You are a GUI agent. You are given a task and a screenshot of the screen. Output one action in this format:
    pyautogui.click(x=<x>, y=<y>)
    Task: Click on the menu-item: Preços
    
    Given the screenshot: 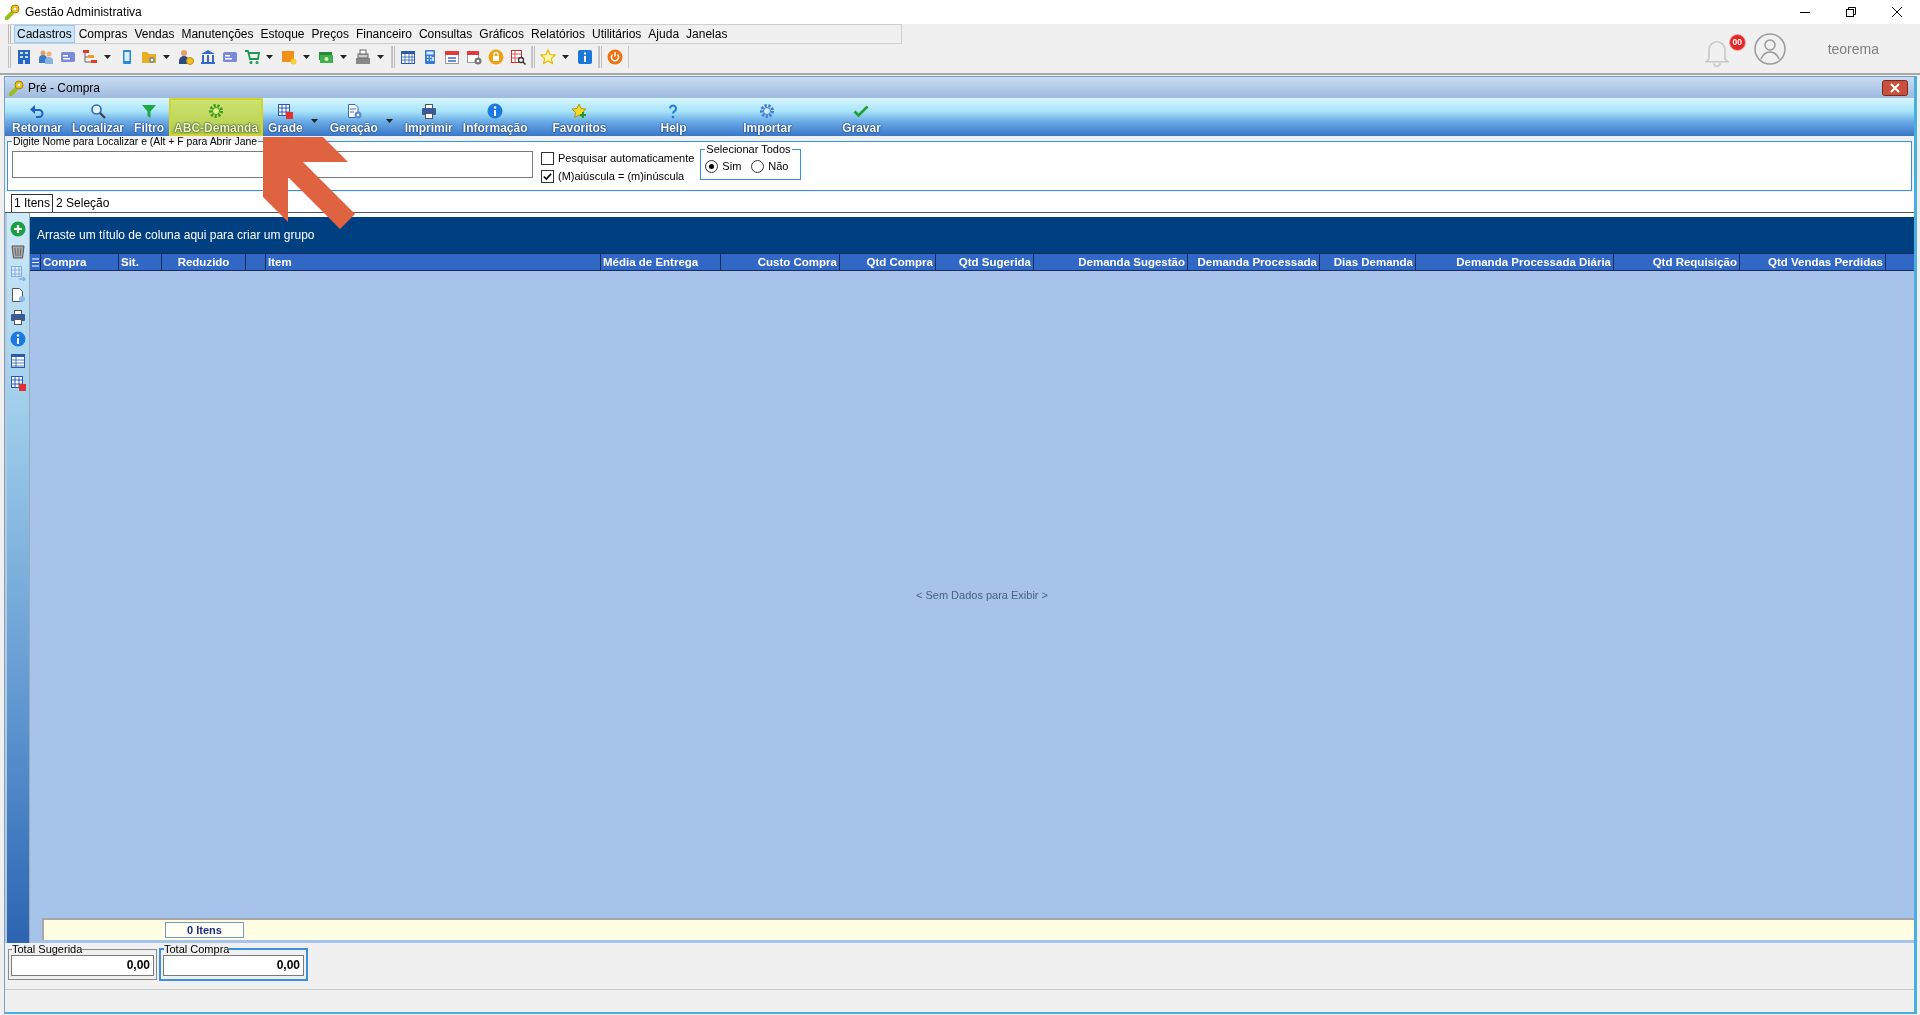 What is the action you would take?
    pyautogui.click(x=330, y=34)
    